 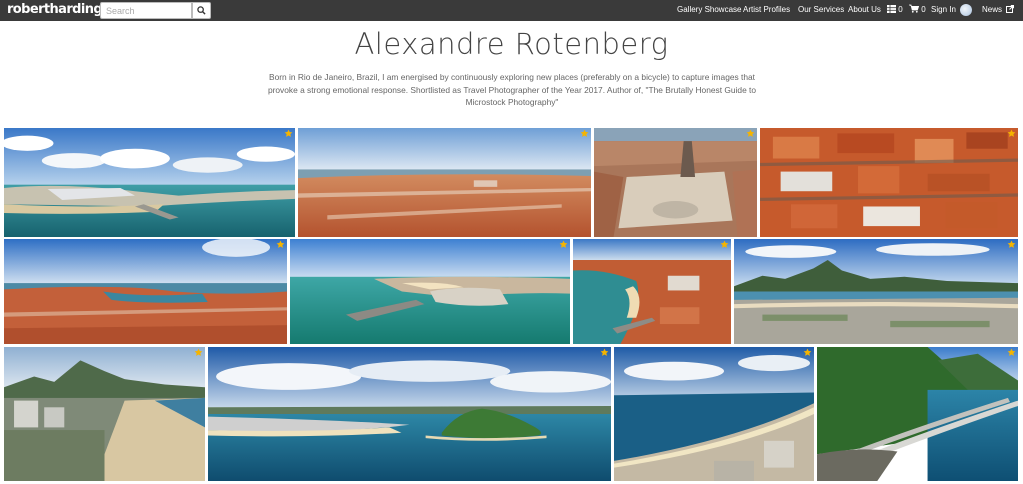 I want to click on lightbox-link: 0, so click(x=895, y=10).